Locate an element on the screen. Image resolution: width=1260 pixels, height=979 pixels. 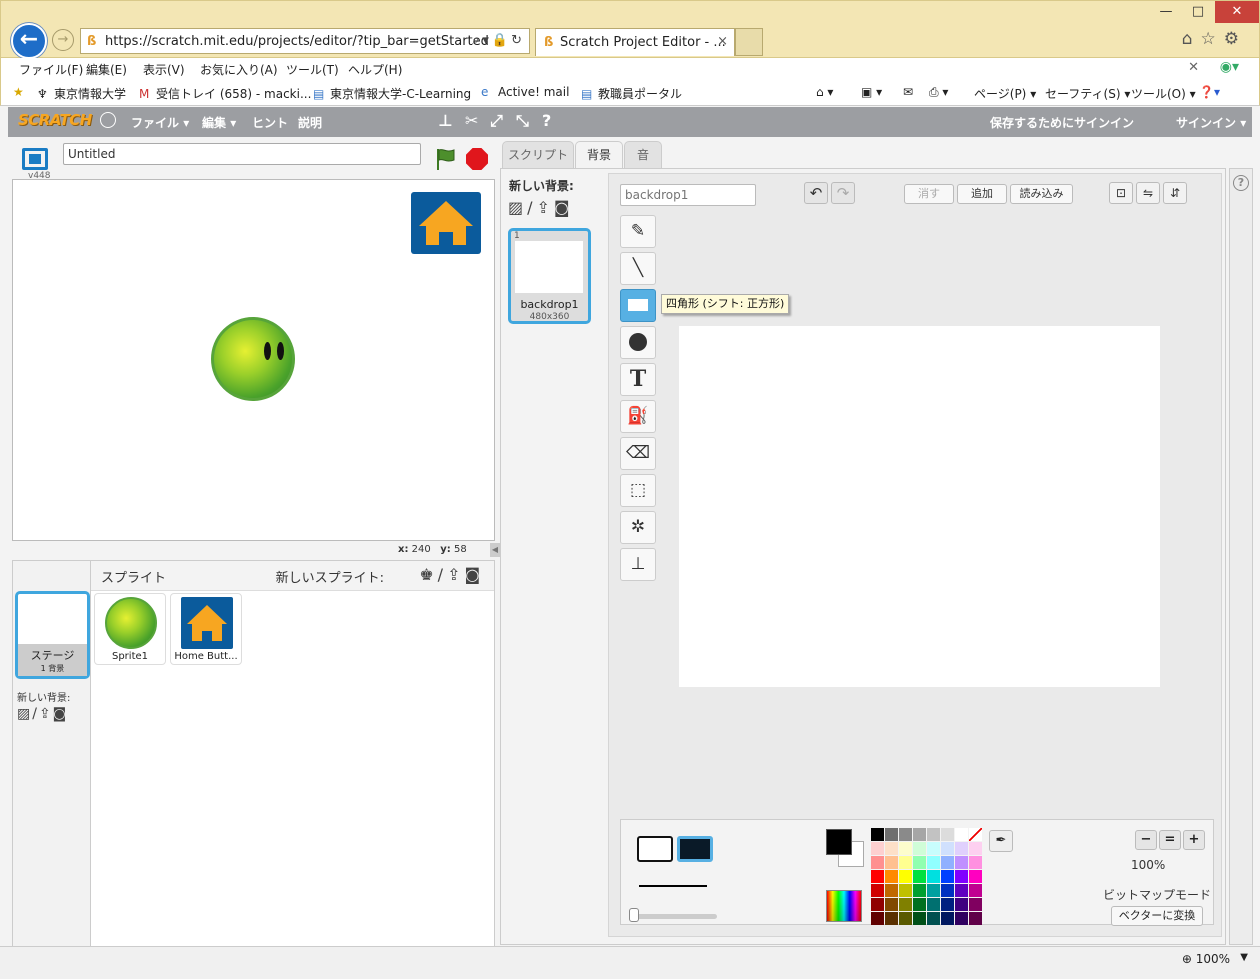
fill-bucket-icon: ⛽ is located at coordinates (638, 416).